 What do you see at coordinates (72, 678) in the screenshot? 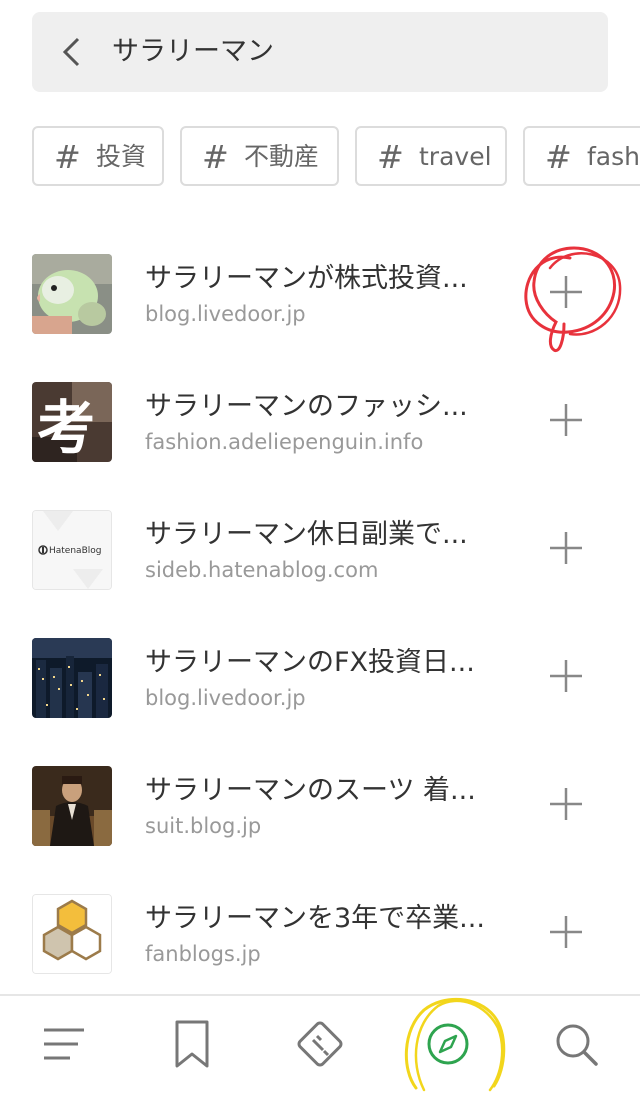
I see `city-night-thumbnail` at bounding box center [72, 678].